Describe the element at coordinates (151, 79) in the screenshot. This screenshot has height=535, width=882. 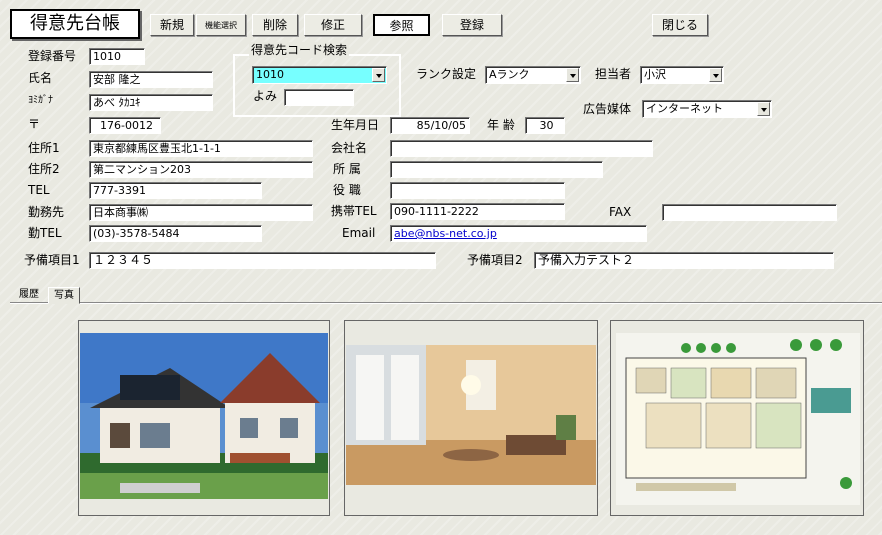
I see `name-field: 安部 隆之` at that location.